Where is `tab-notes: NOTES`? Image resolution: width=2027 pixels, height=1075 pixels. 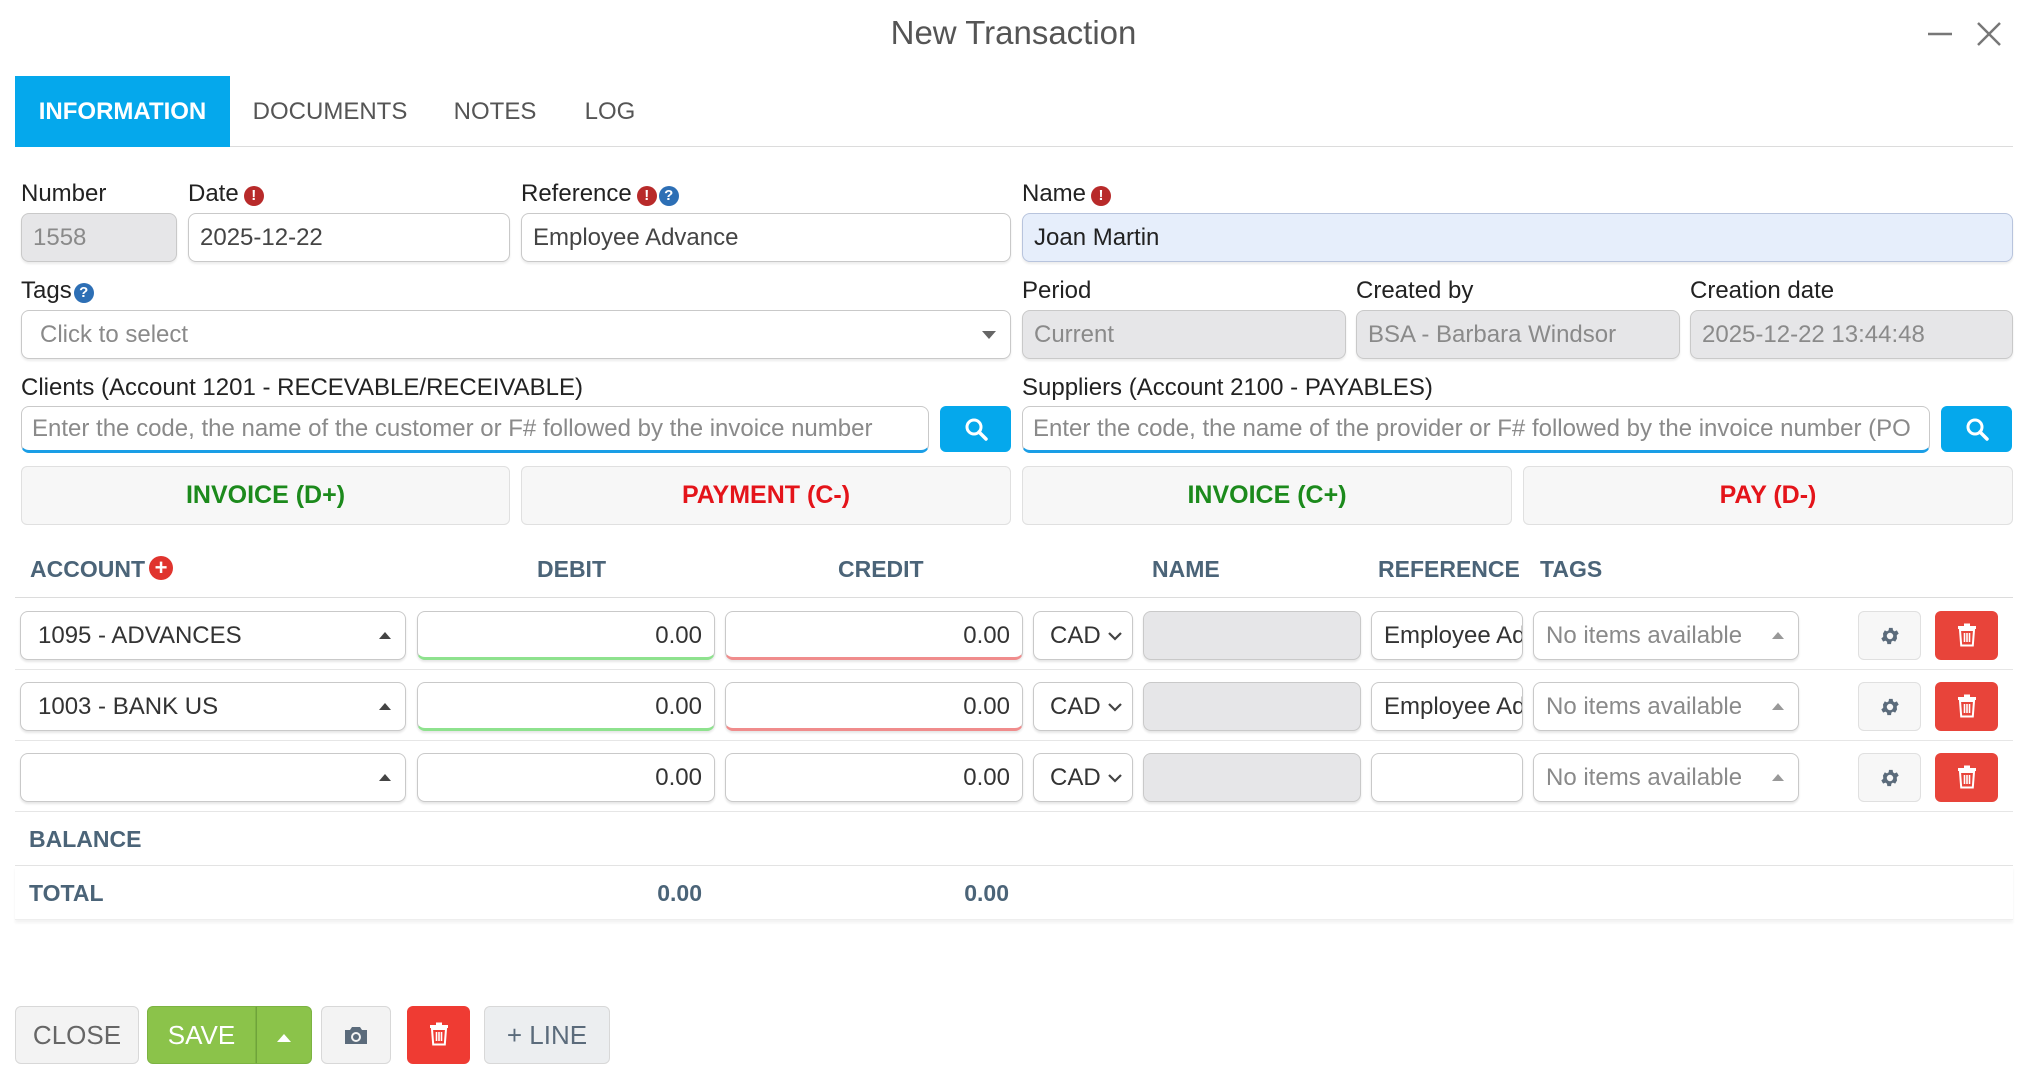 tab-notes: NOTES is located at coordinates (495, 111).